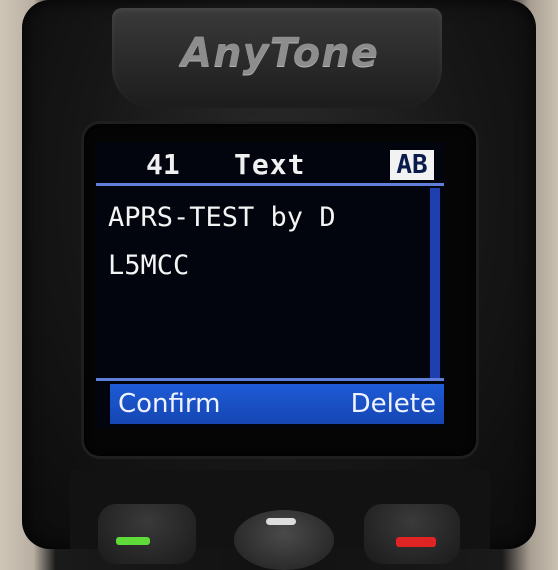 The width and height of the screenshot is (558, 570). What do you see at coordinates (393, 404) in the screenshot?
I see `delete-softkey: Delete` at bounding box center [393, 404].